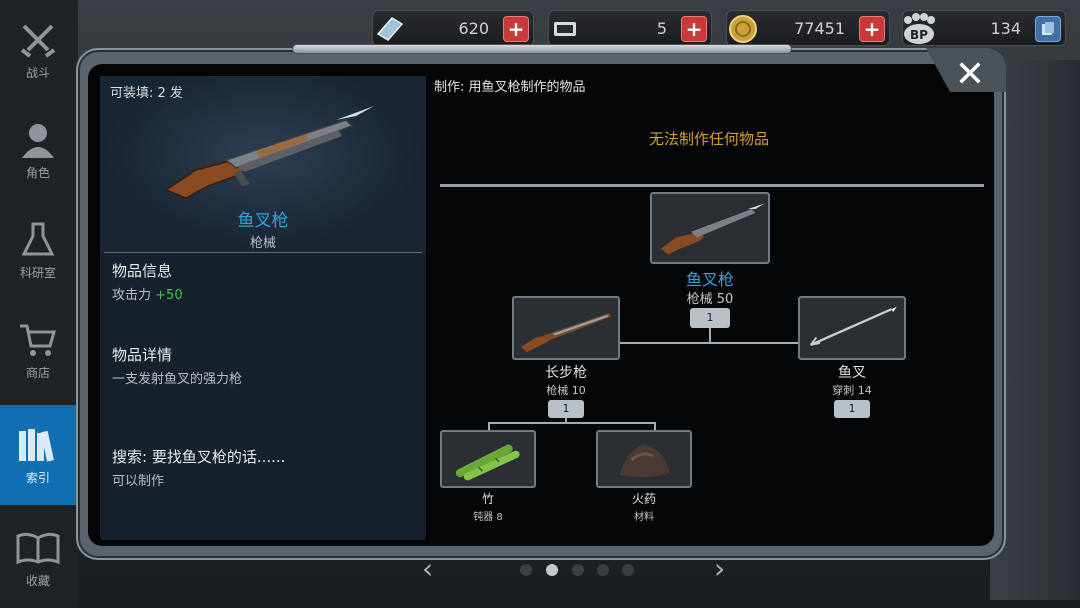 Image resolution: width=1080 pixels, height=608 pixels. What do you see at coordinates (269, 152) in the screenshot?
I see `harpoon-gun-image` at bounding box center [269, 152].